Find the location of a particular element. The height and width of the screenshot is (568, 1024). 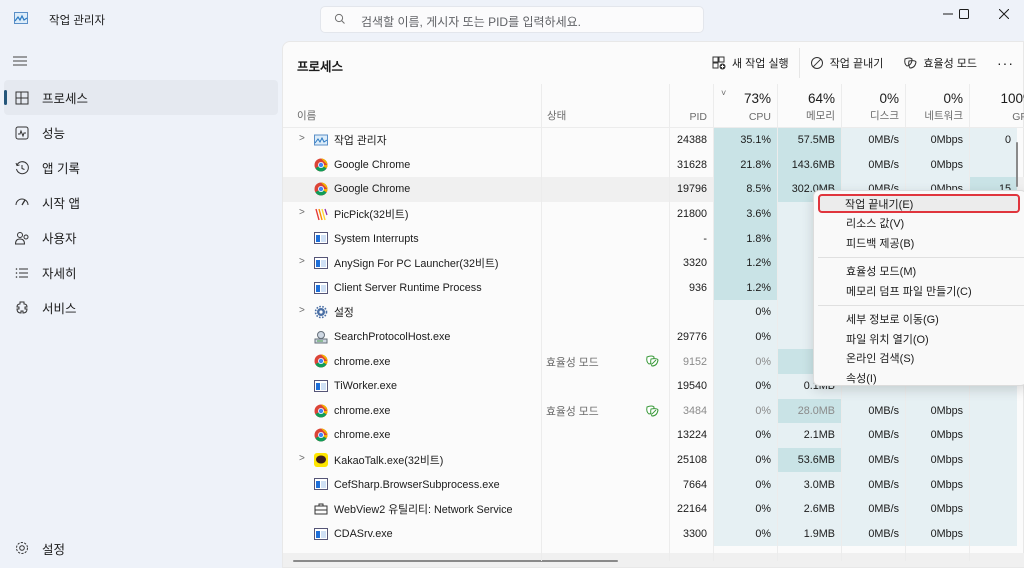

maximize-icon is located at coordinates (964, 14).